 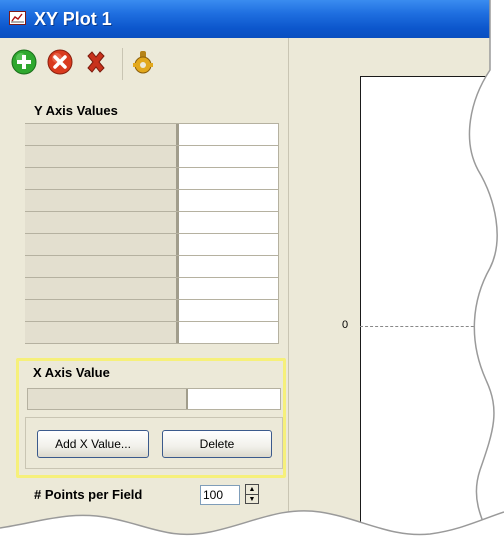 I want to click on x-axis-value-section: X Axis Value Add X Value... Delete, so click(x=151, y=418).